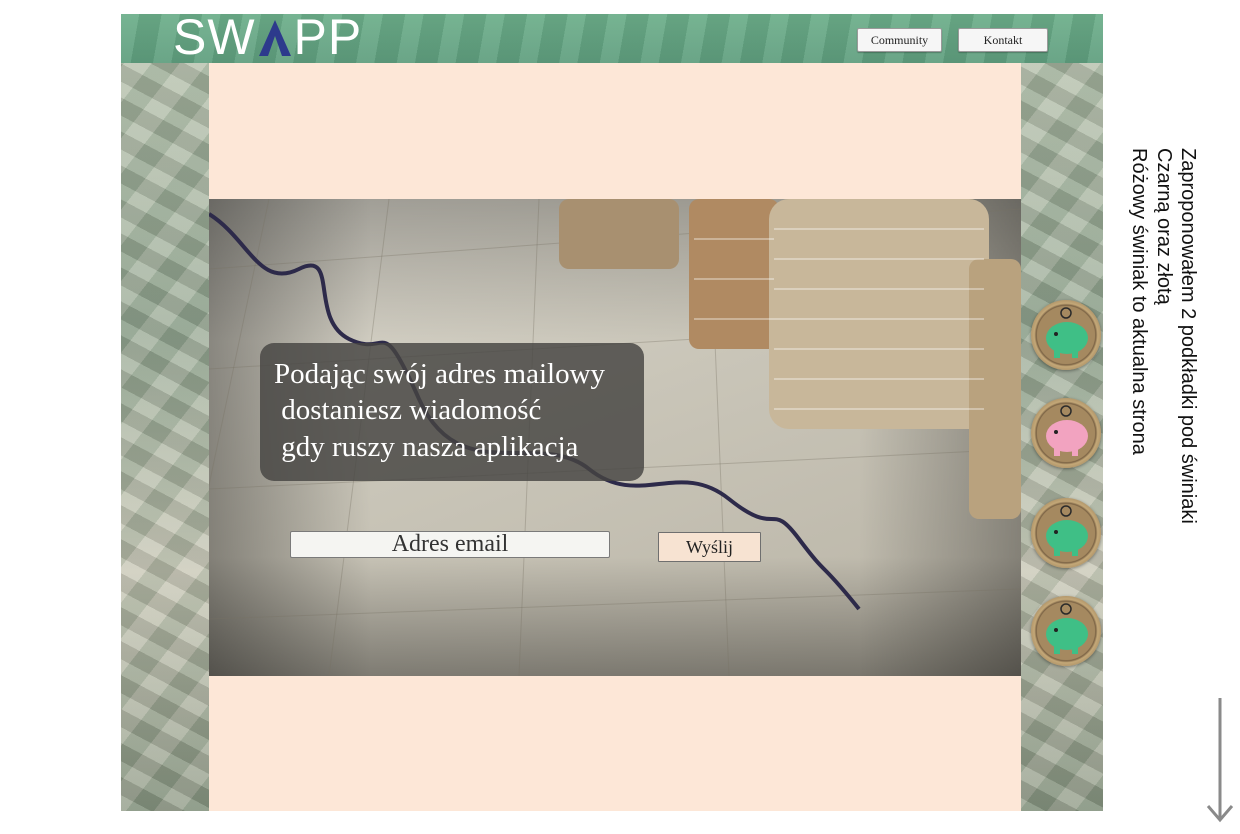 This screenshot has width=1240, height=834. I want to click on info-message-line-3: gdy ruszy nasza aplikacja, so click(426, 447).